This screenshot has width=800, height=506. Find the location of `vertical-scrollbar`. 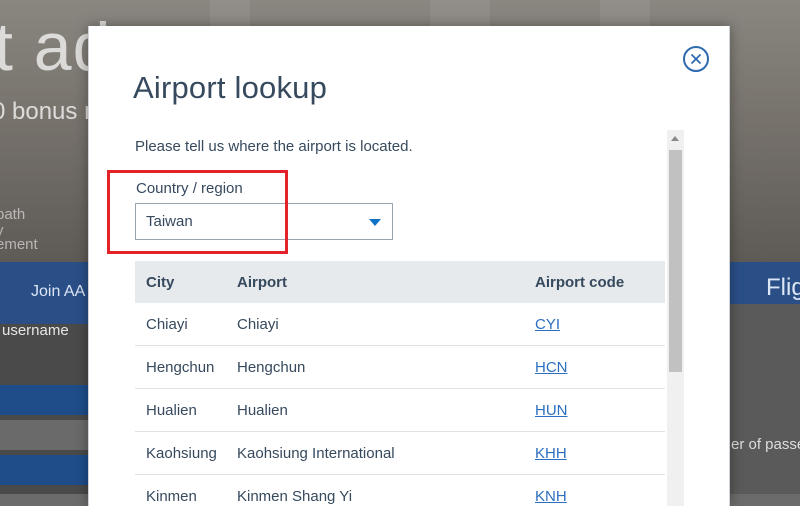

vertical-scrollbar is located at coordinates (675, 318).